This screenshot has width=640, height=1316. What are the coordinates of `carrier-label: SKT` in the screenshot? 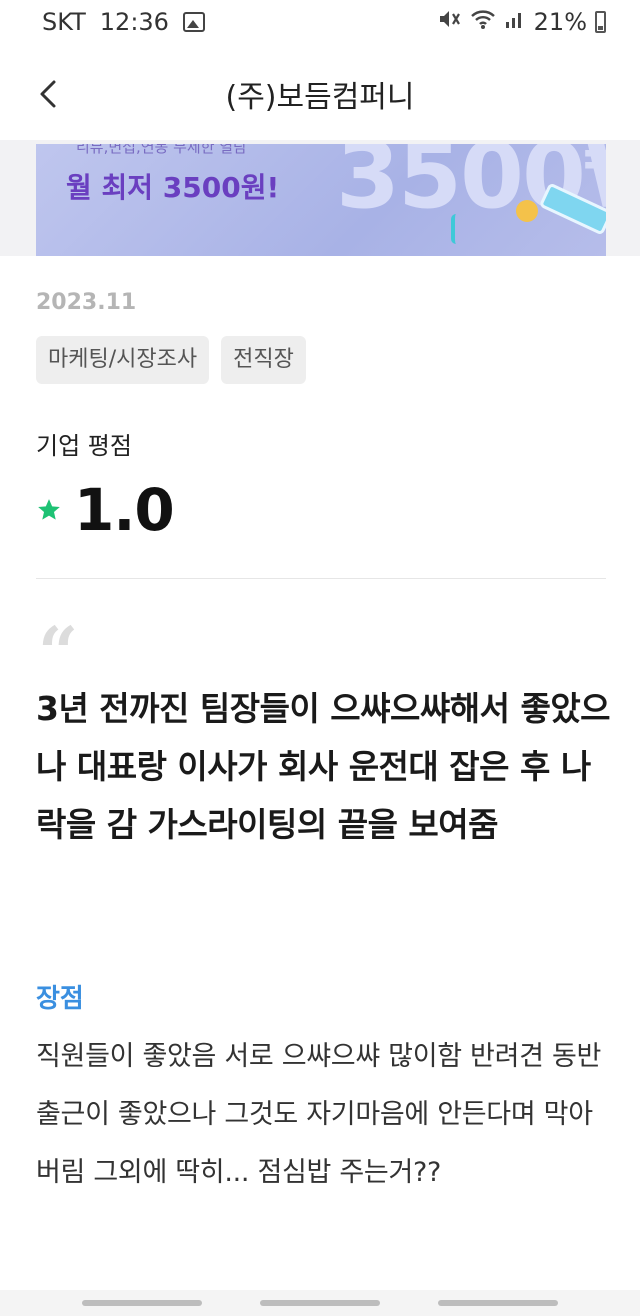 It's located at (64, 22).